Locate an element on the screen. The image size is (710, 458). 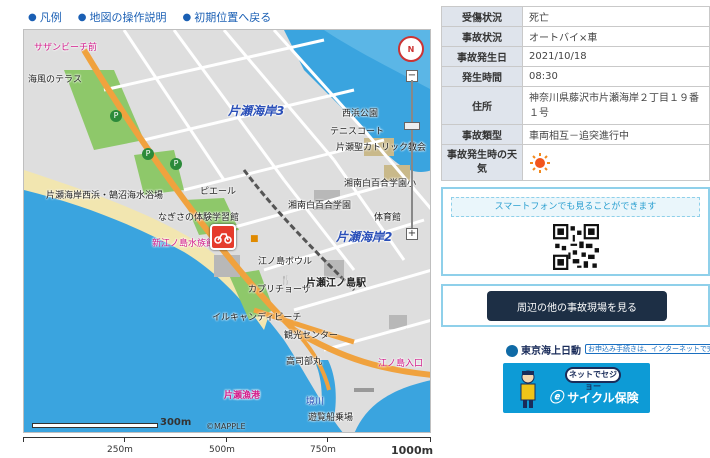
distance-tick-label: 500m is located at coordinates (222, 450).